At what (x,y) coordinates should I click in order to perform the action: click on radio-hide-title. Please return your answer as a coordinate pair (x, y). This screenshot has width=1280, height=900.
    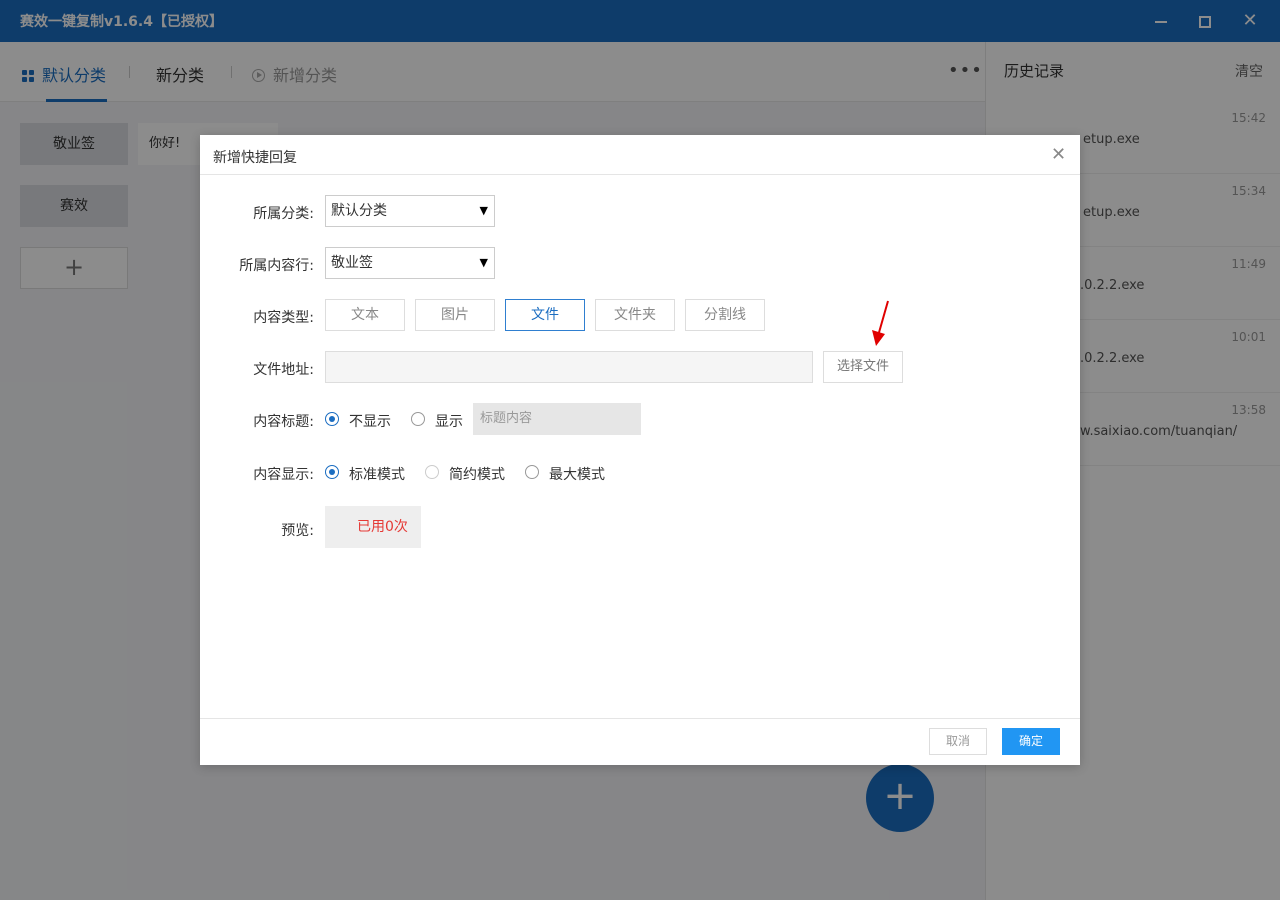
    Looking at the image, I should click on (332, 419).